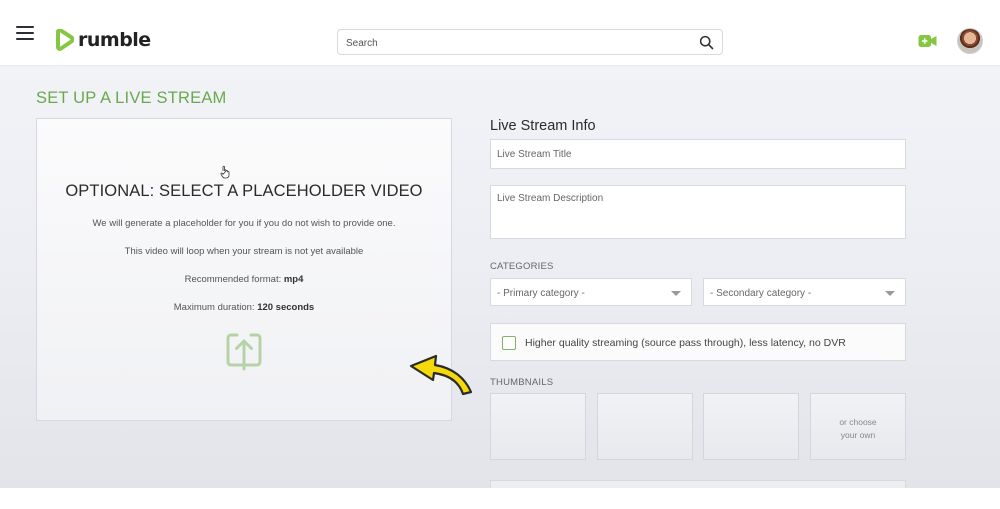 Image resolution: width=1000 pixels, height=509 pixels. I want to click on thumbnails-label: THUMBNAILS, so click(522, 382).